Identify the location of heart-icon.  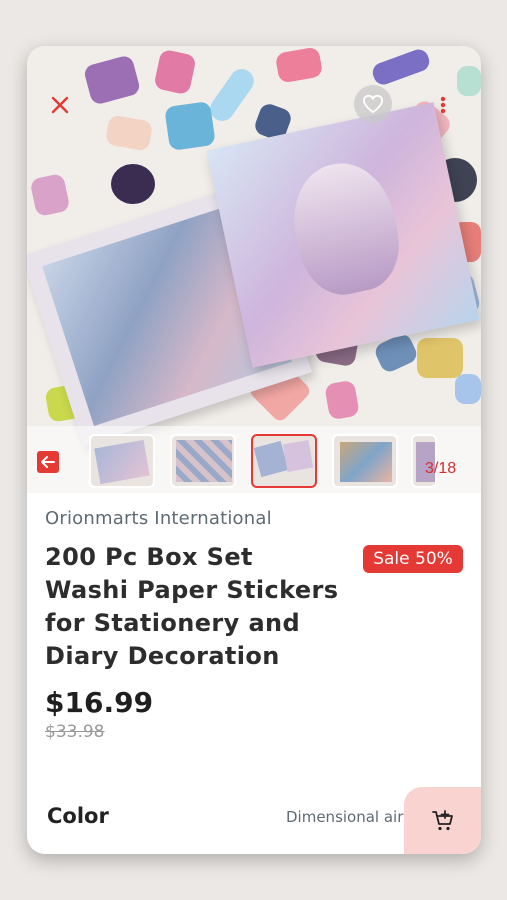
(373, 104).